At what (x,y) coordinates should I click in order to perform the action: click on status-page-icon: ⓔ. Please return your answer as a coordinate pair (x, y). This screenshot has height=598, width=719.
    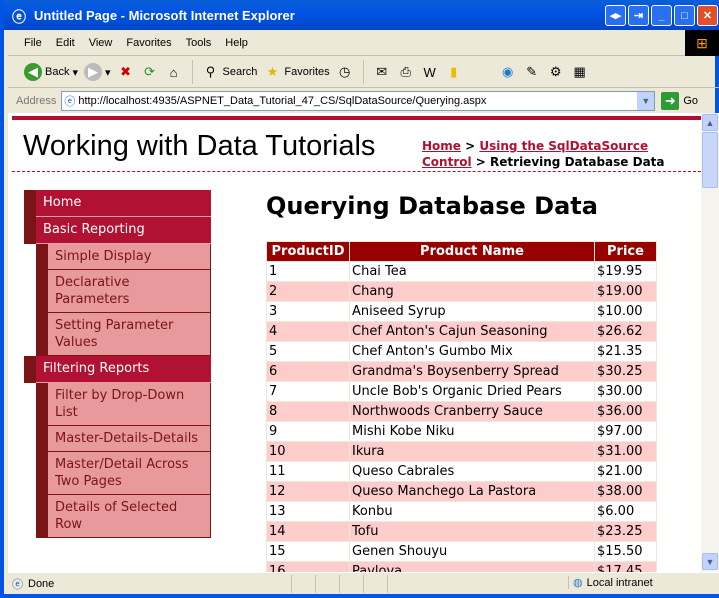
    Looking at the image, I should click on (17, 584).